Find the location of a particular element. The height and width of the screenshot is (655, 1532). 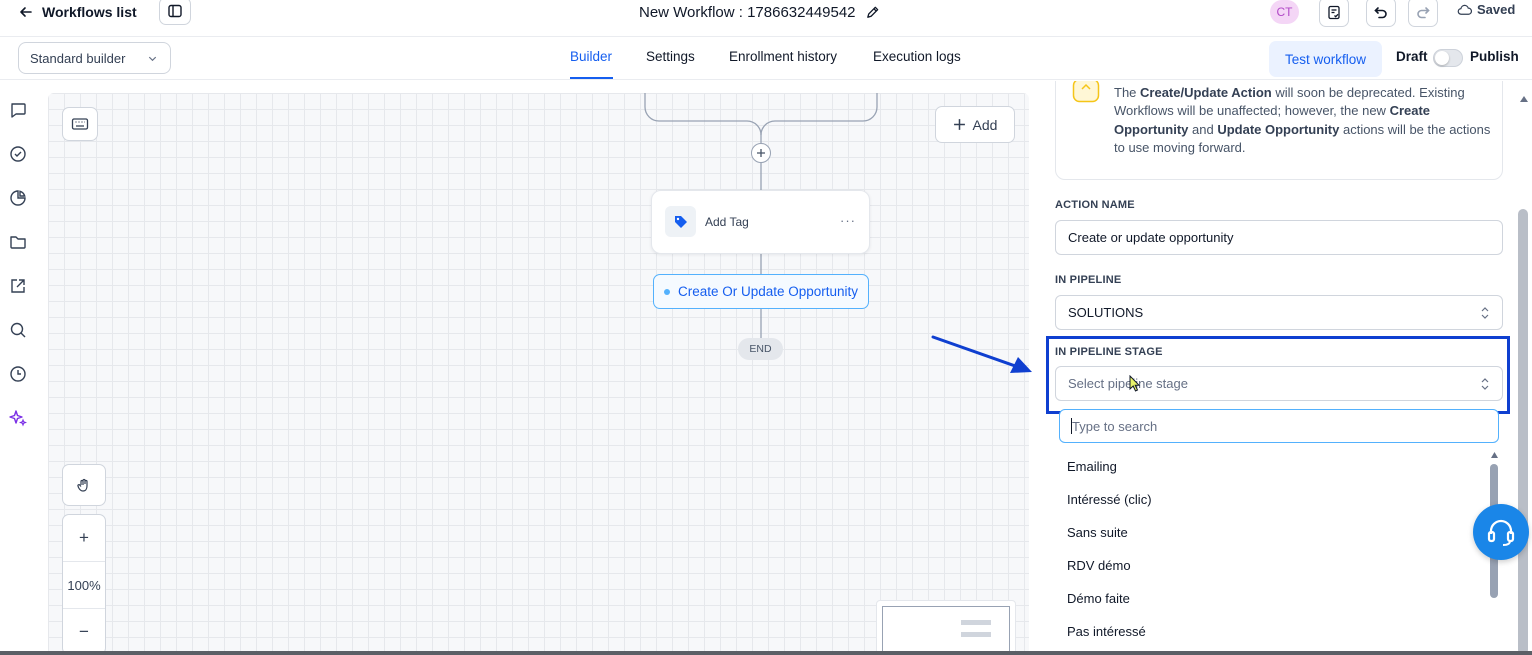

selected-node-label: Create Or Update Opportunity is located at coordinates (768, 291).